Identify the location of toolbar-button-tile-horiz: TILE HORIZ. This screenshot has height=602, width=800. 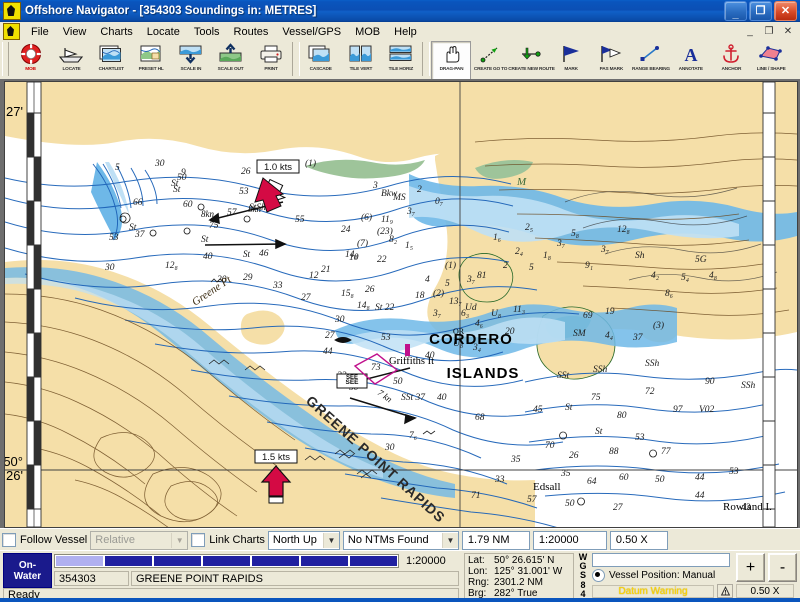
(401, 60).